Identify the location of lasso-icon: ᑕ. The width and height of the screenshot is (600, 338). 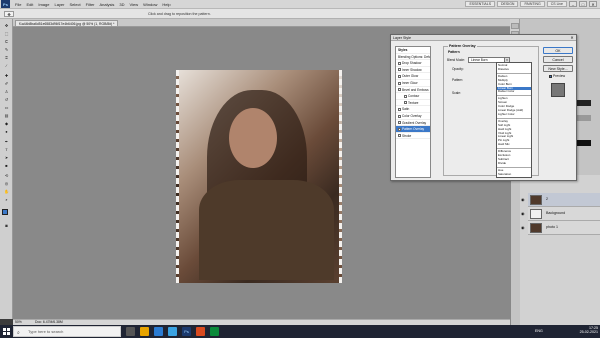
(6, 41).